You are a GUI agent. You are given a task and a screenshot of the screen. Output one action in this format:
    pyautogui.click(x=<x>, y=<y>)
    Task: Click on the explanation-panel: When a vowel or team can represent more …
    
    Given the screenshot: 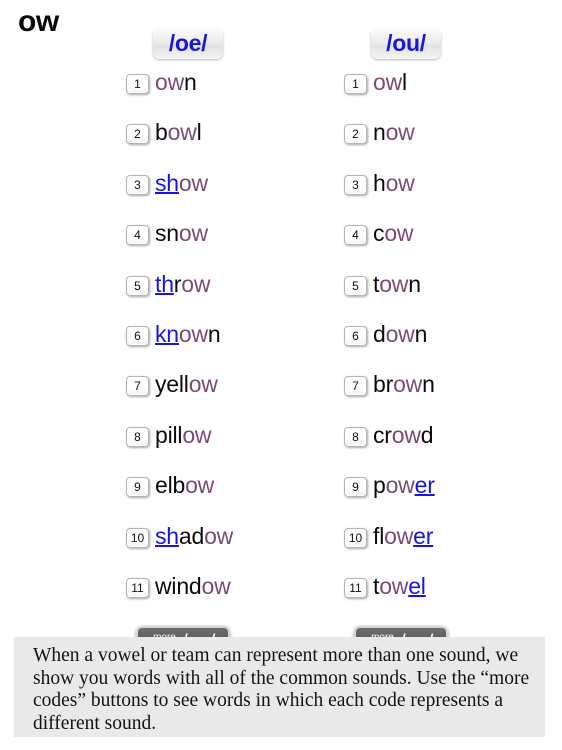 What is the action you would take?
    pyautogui.click(x=279, y=687)
    